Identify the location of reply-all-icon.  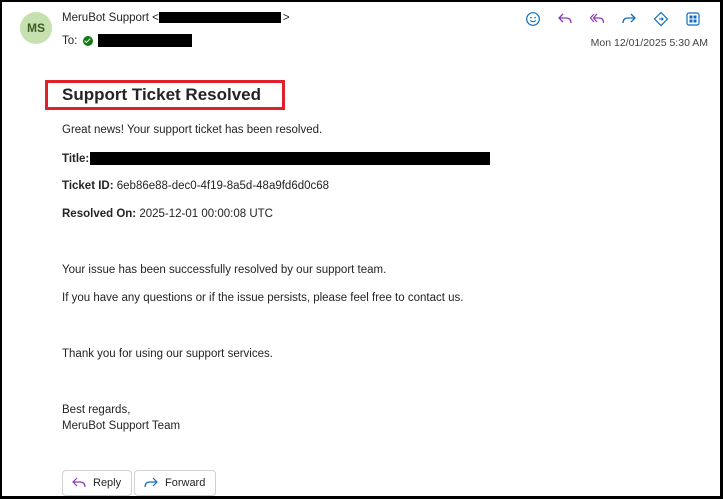
(597, 18).